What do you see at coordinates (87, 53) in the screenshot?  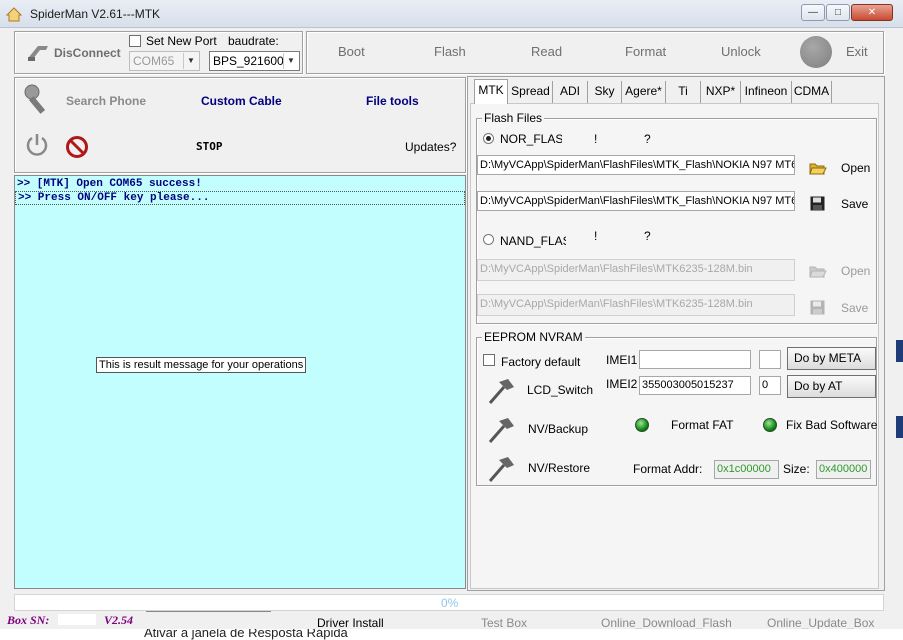 I see `disconnect-button: DisConnect` at bounding box center [87, 53].